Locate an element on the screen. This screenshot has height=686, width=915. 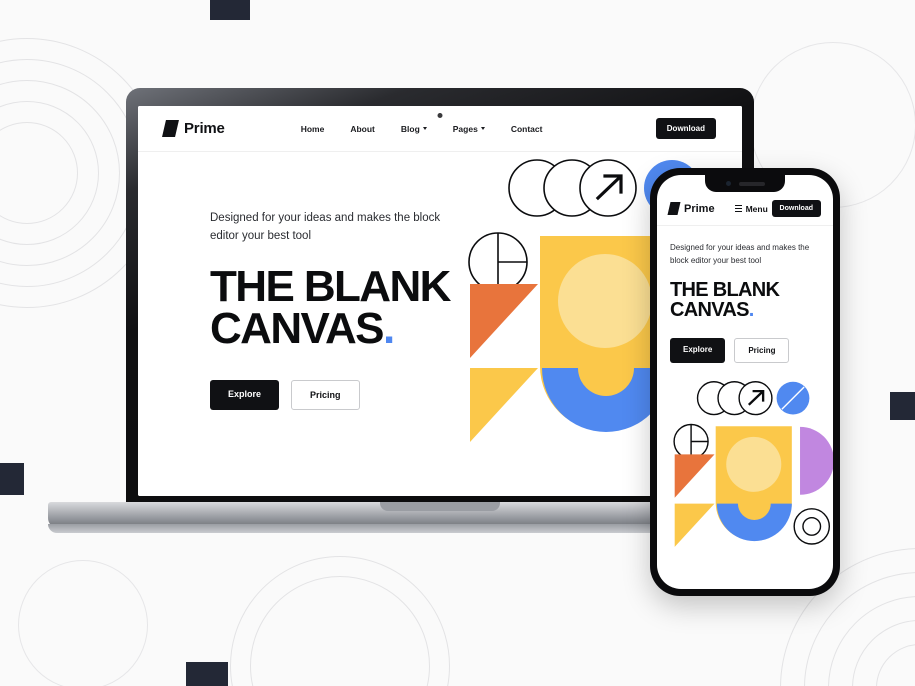
nav-link-contact: Contact is located at coordinates (527, 129).